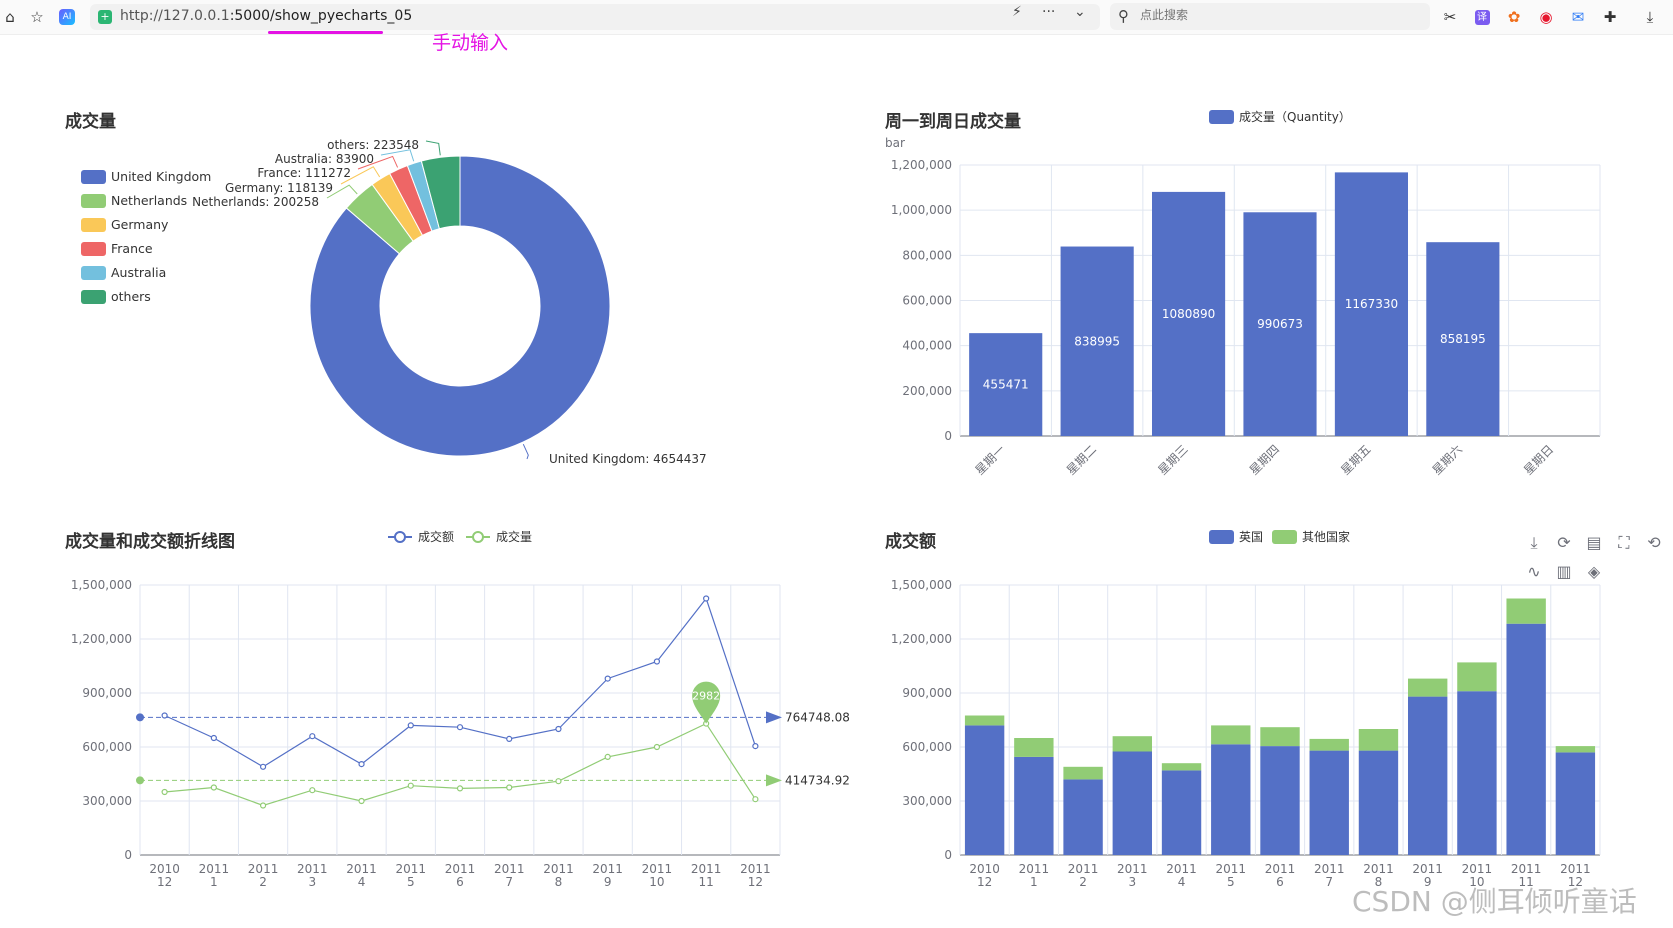  I want to click on pie-legend-label: others, so click(131, 296).